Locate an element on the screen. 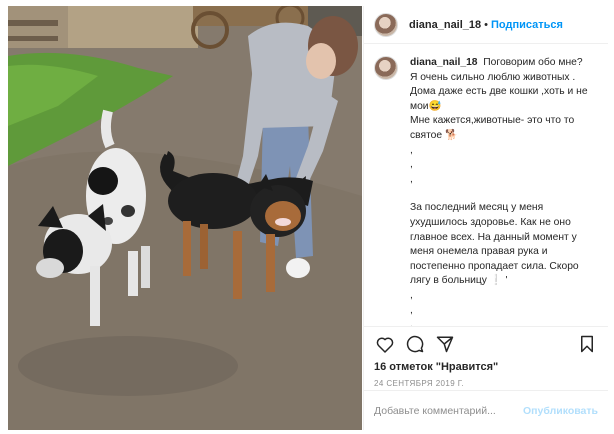 Image resolution: width=614 pixels, height=434 pixels. caption-line: постепенно пропадает сила. Скоро is located at coordinates (494, 266).